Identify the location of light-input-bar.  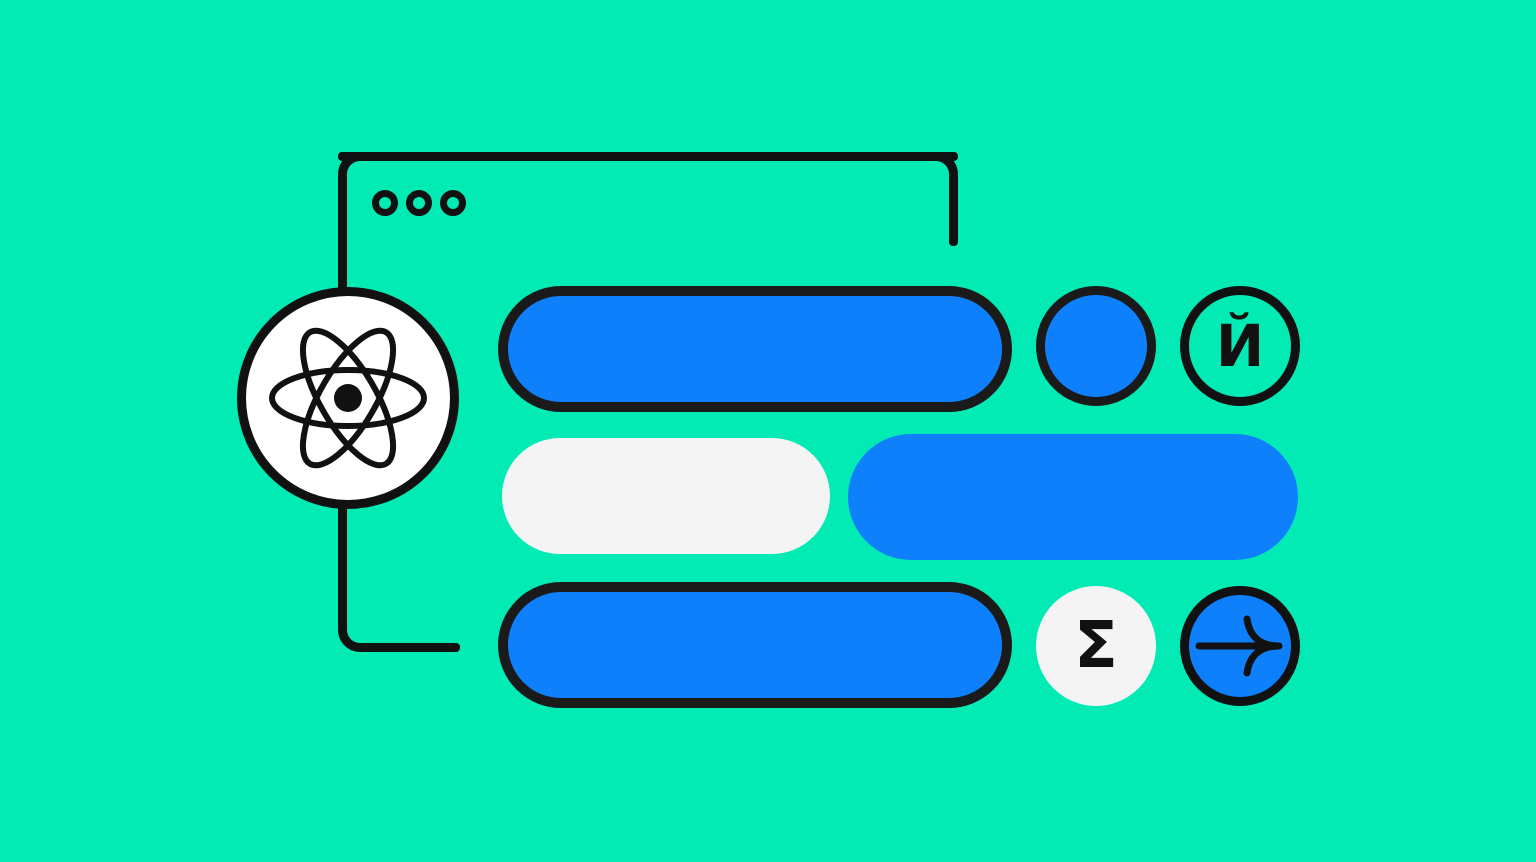
(666, 496).